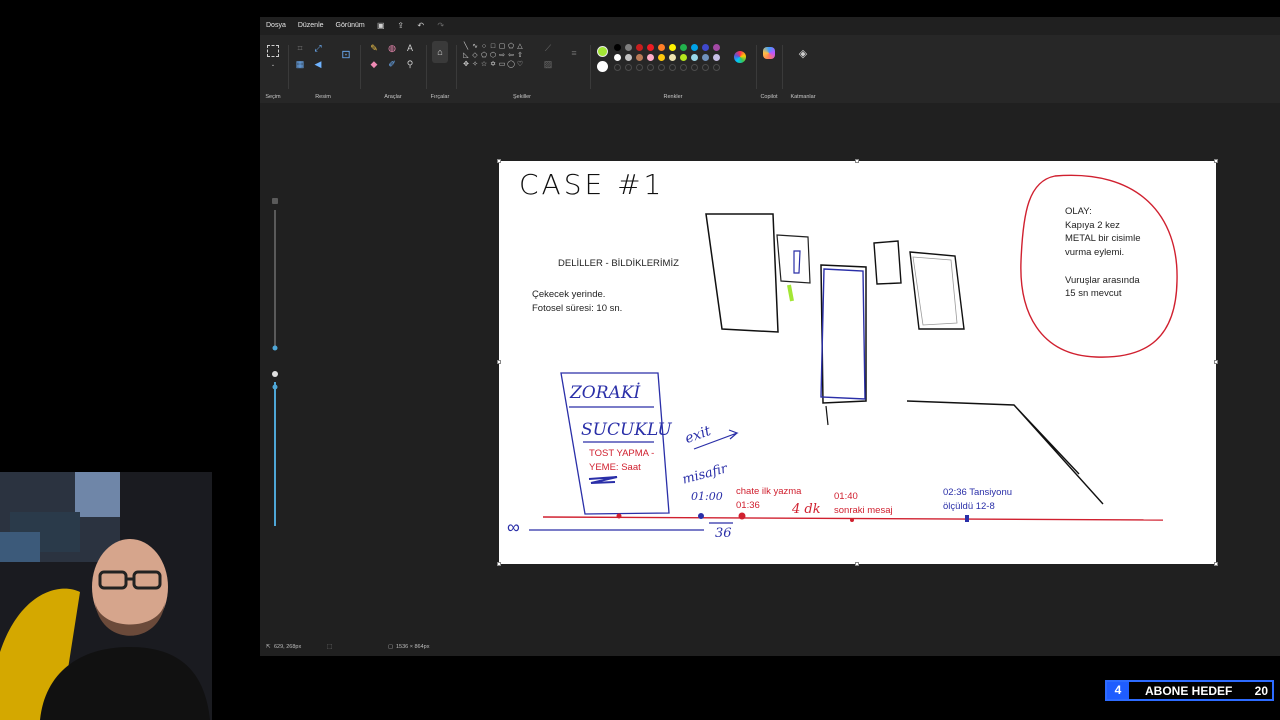  Describe the element at coordinates (857, 564) in the screenshot. I see `resize-handle-bottom` at that location.